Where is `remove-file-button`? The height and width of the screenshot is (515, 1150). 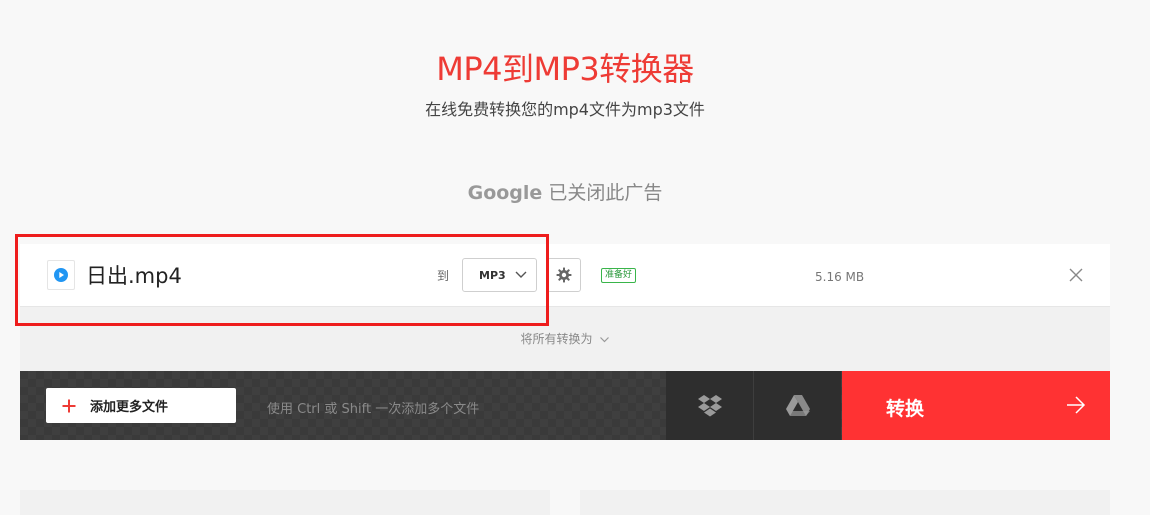
remove-file-button is located at coordinates (1076, 275).